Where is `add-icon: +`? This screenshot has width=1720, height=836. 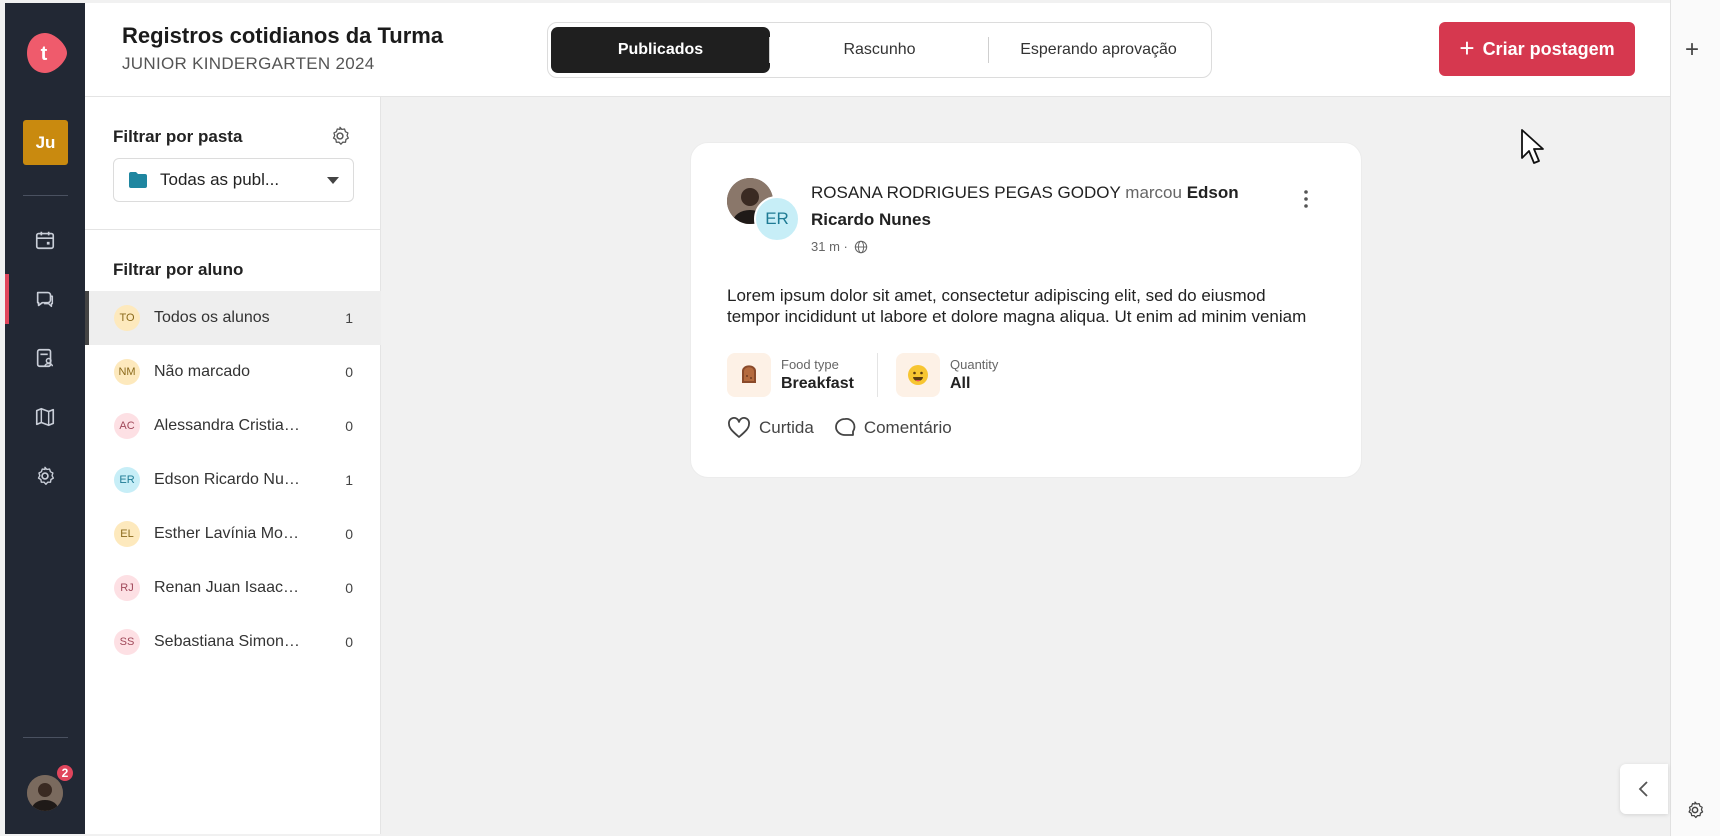
add-icon: + is located at coordinates (1692, 50).